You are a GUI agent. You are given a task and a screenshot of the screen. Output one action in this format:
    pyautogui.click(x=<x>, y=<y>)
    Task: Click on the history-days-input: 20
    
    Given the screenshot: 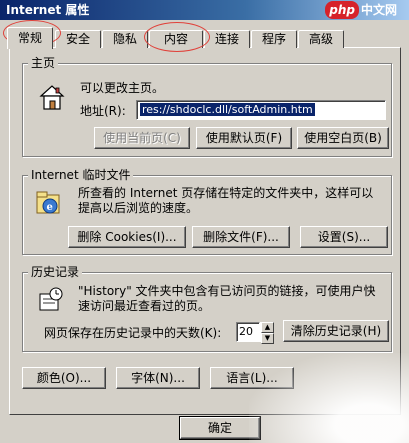 What is the action you would take?
    pyautogui.click(x=248, y=332)
    